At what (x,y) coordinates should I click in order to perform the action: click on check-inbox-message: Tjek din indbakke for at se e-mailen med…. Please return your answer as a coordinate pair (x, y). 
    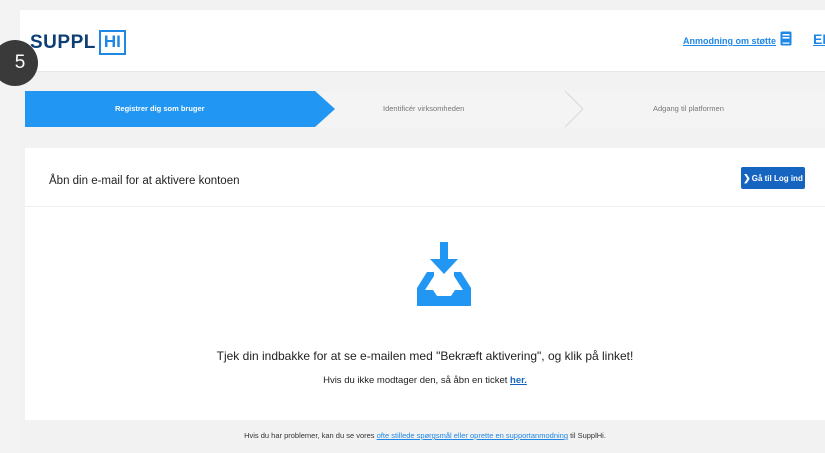
    Looking at the image, I should click on (425, 356).